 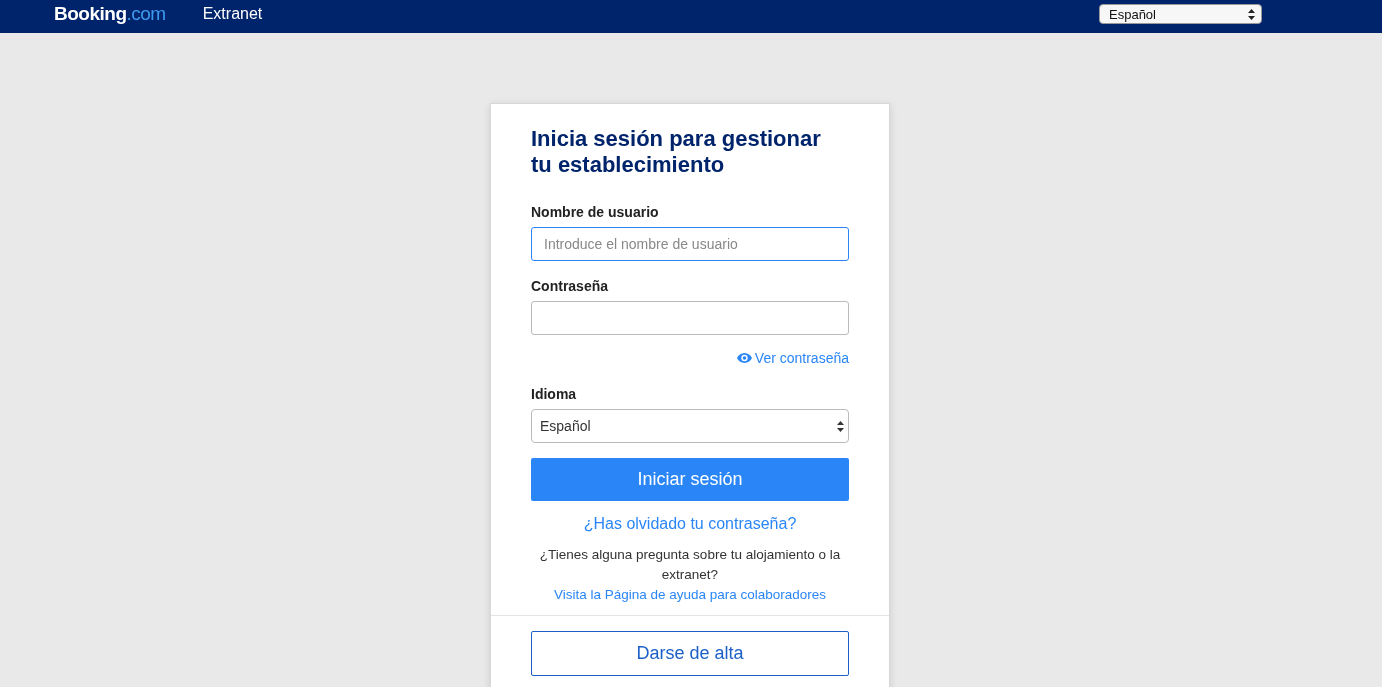 I want to click on help-text: ¿Tienes alguna pregunta sobre tu alojamiento o la extranet? Visita la Página de ayuda para colaboradores, so click(x=690, y=575).